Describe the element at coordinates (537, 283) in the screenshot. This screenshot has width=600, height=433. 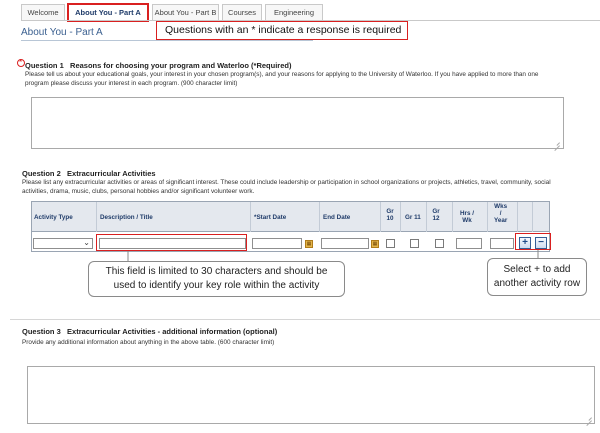
I see `add-row-callout-line2: another activity row` at that location.